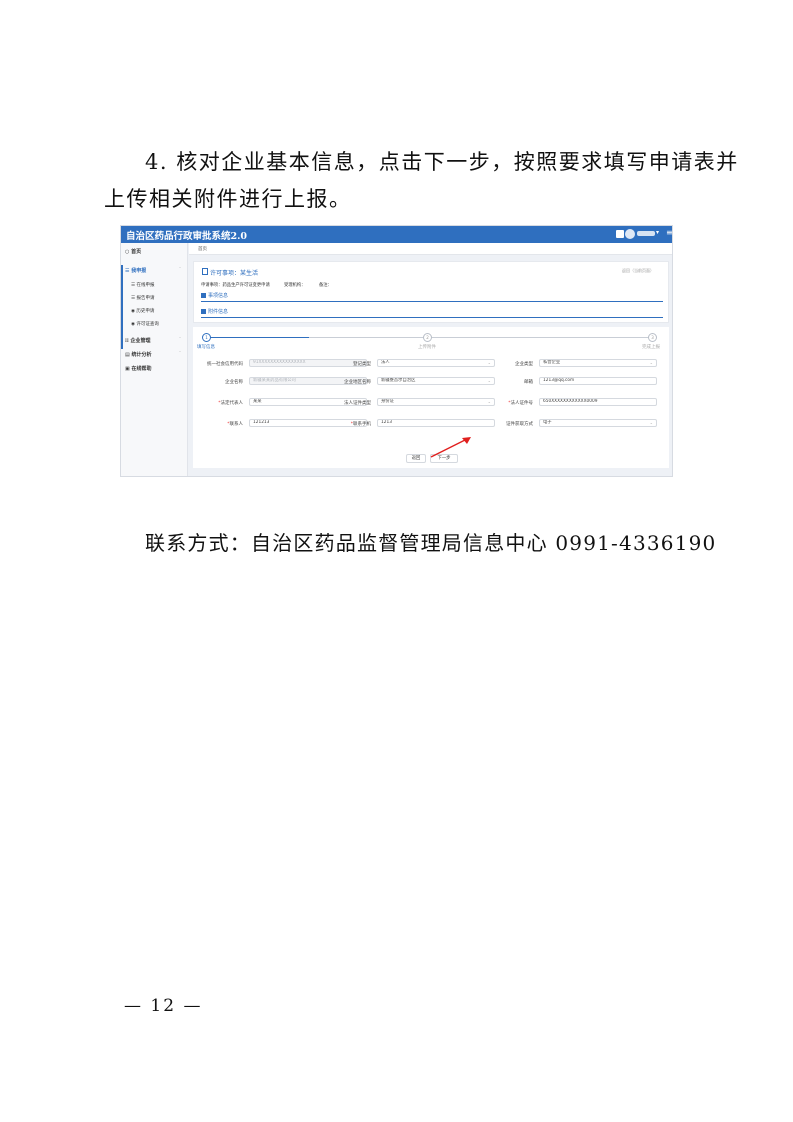  Describe the element at coordinates (230, 403) in the screenshot. I see `legal-label: *法定代表人` at that location.